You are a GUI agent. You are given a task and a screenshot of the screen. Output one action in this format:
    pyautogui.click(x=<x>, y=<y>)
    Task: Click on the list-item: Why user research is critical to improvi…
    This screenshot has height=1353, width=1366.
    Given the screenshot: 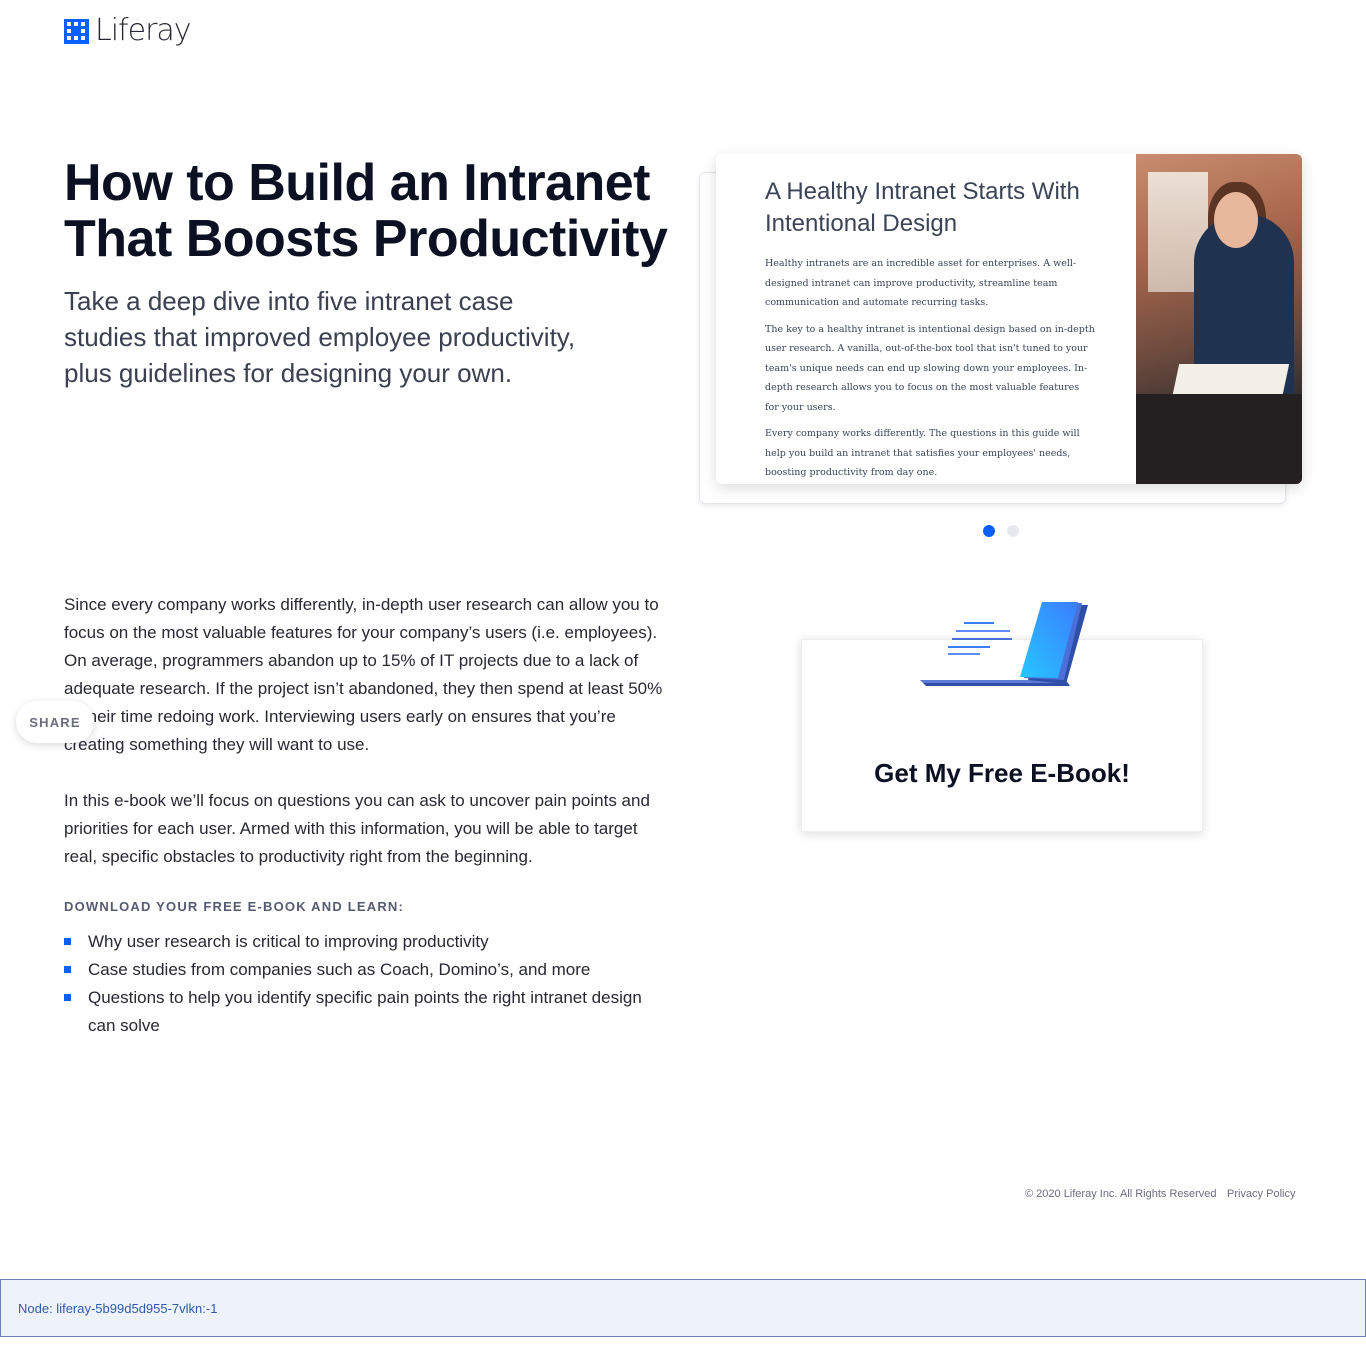 What is the action you would take?
    pyautogui.click(x=364, y=942)
    